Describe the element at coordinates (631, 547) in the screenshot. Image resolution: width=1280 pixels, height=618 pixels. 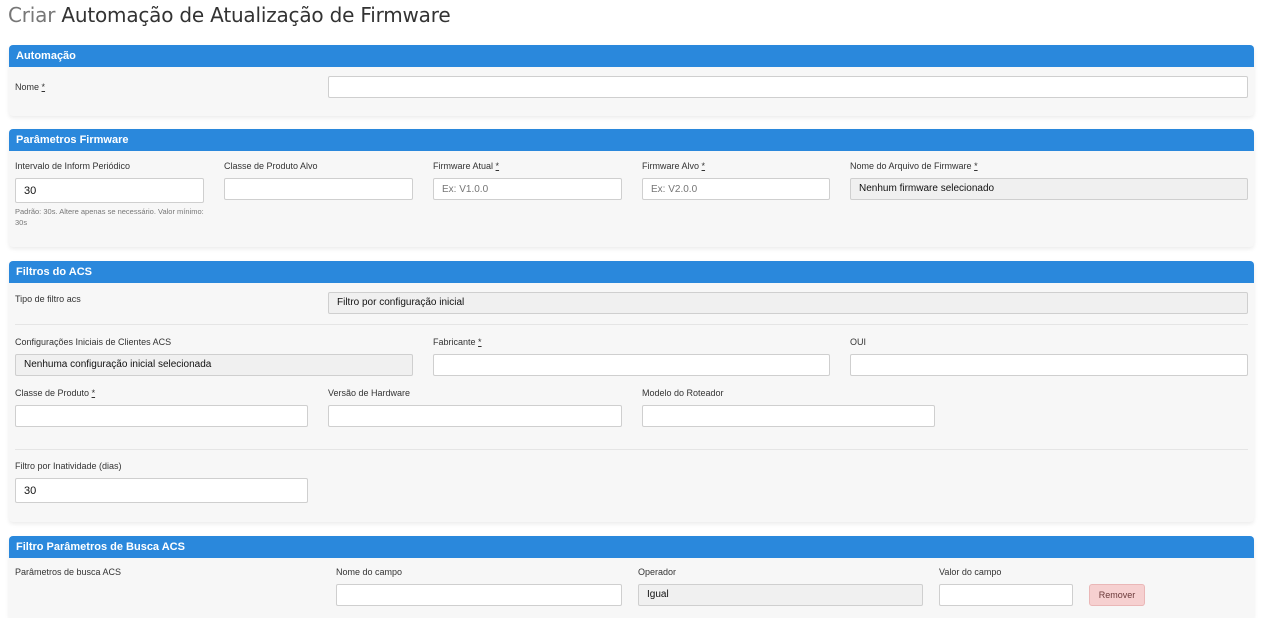
I see `busca-header: Filtro Parâmetros de Busca ACS` at that location.